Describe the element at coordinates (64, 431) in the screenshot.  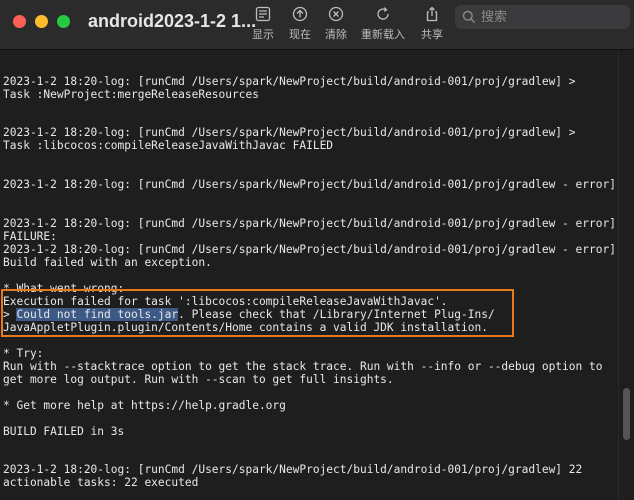
I see `log-line: BUILD FAILED in 3s` at that location.